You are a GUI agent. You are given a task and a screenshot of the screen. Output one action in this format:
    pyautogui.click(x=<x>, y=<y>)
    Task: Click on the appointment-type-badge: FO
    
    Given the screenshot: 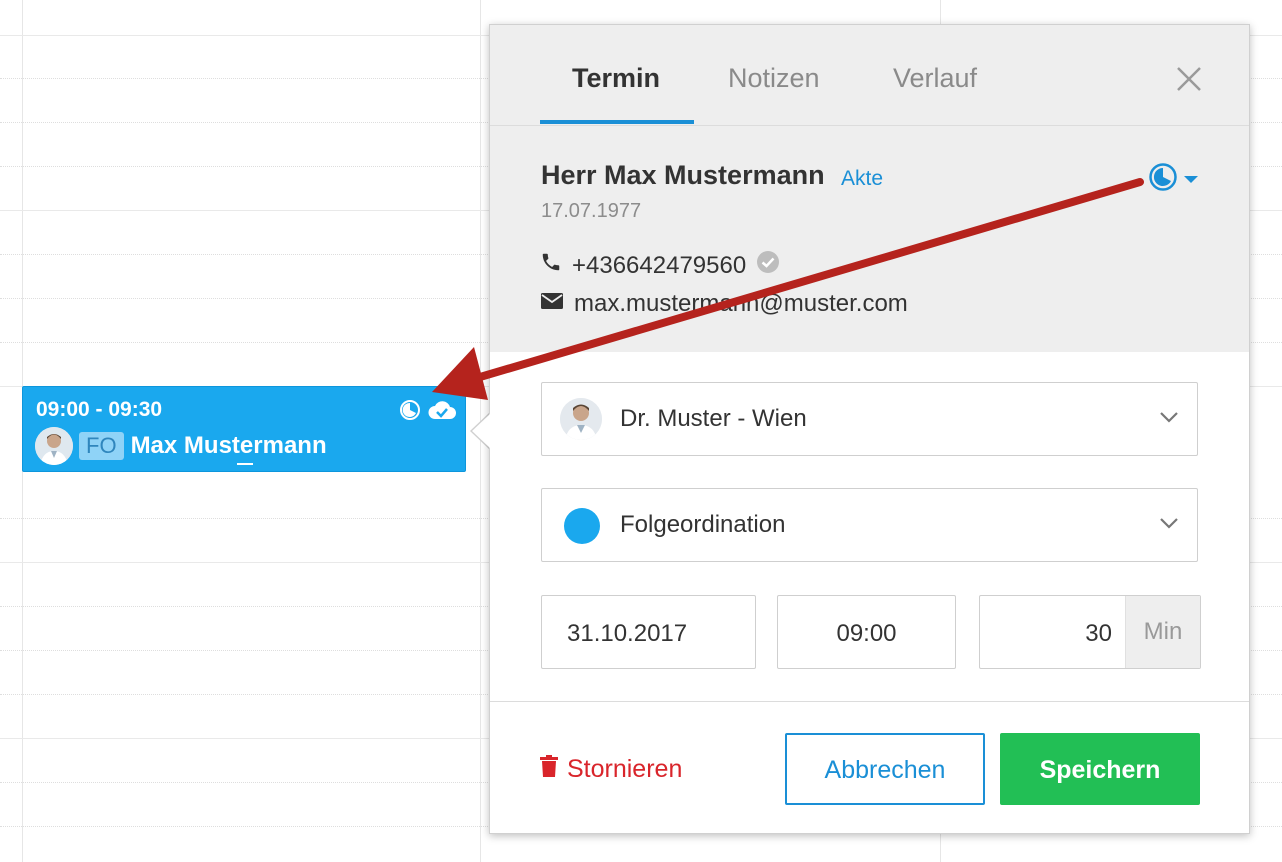 What is the action you would take?
    pyautogui.click(x=101, y=446)
    